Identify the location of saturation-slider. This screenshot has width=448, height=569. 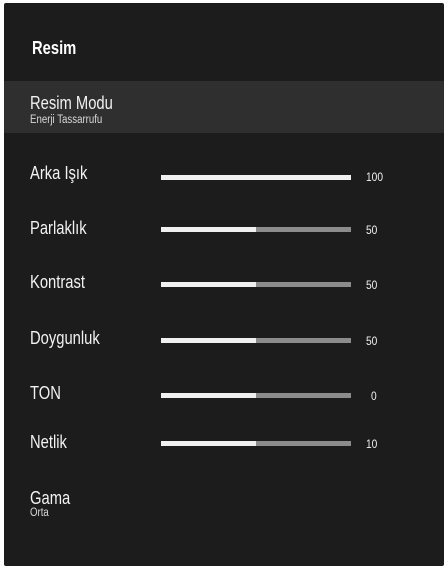
(256, 340).